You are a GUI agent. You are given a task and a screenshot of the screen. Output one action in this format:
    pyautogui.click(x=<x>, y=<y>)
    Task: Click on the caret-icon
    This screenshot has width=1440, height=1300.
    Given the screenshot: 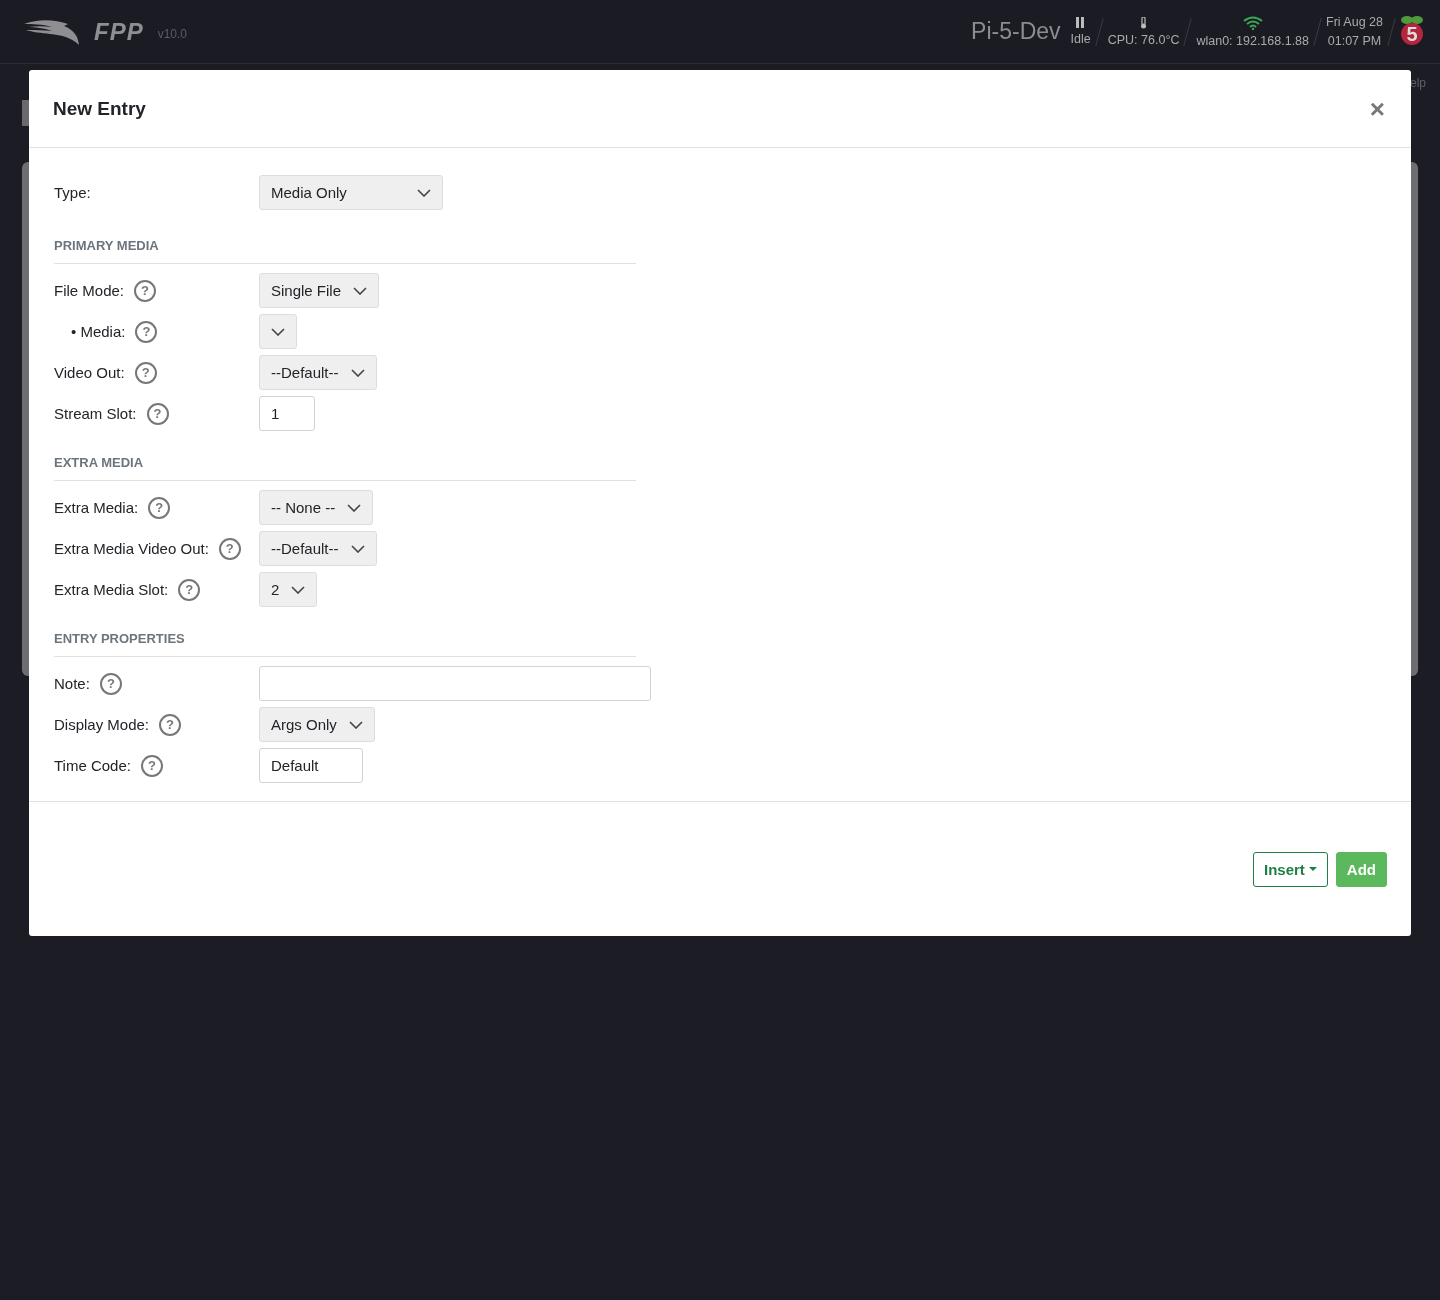 What is the action you would take?
    pyautogui.click(x=1312, y=869)
    